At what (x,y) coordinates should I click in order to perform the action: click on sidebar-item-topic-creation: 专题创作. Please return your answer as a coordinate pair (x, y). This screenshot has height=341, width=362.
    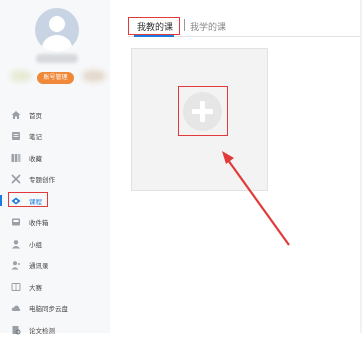
    Looking at the image, I should click on (55, 180).